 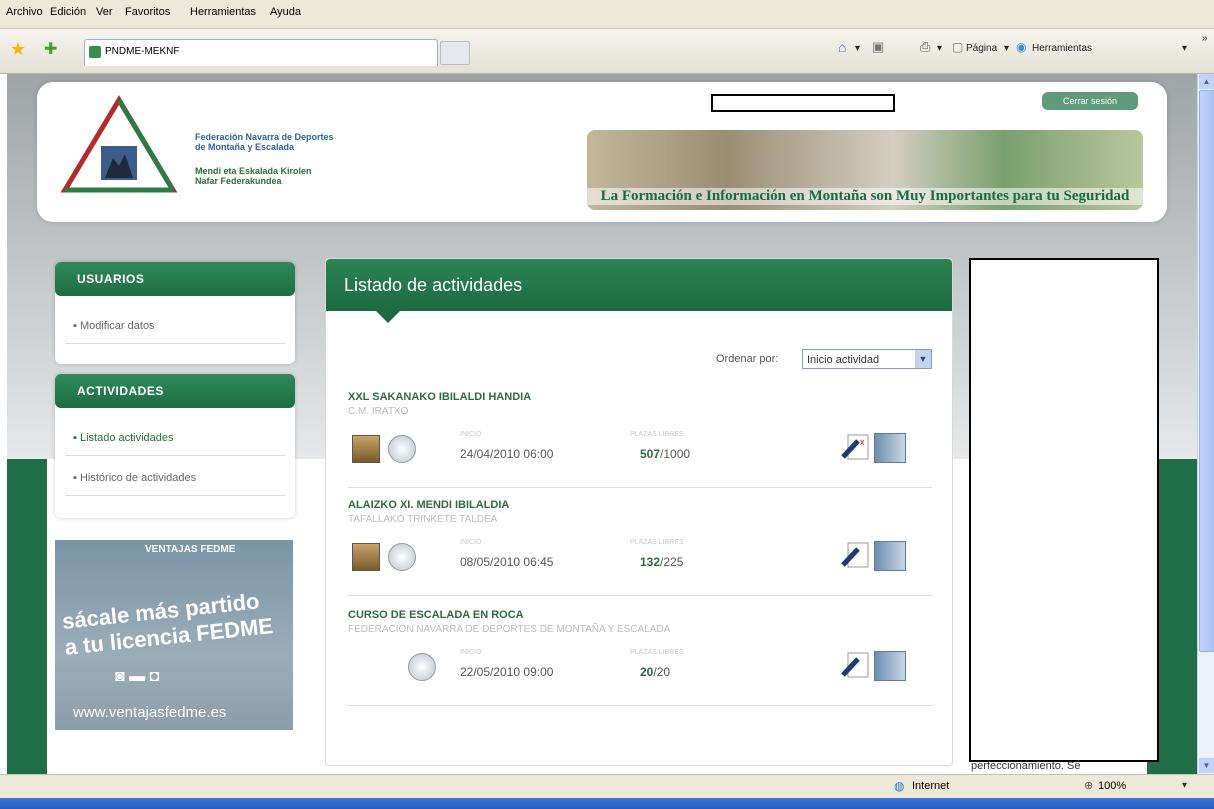 What do you see at coordinates (923, 359) in the screenshot?
I see `chevron-down-icon: ▼` at bounding box center [923, 359].